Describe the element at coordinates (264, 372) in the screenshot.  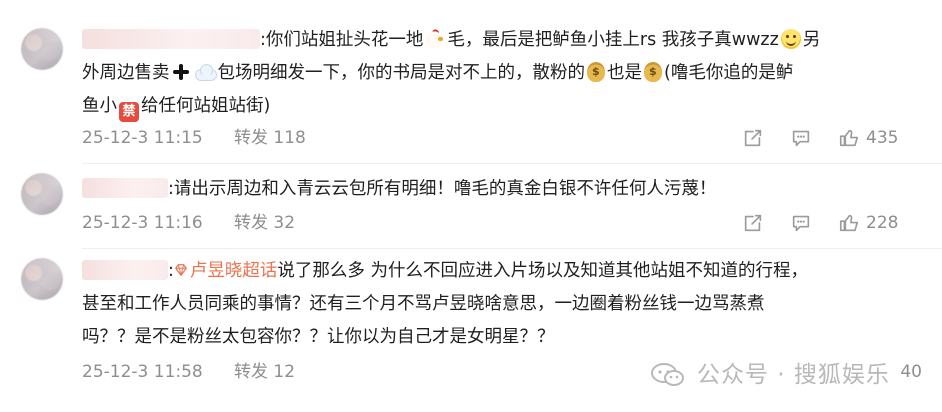
I see `repost-count: 转发 12` at that location.